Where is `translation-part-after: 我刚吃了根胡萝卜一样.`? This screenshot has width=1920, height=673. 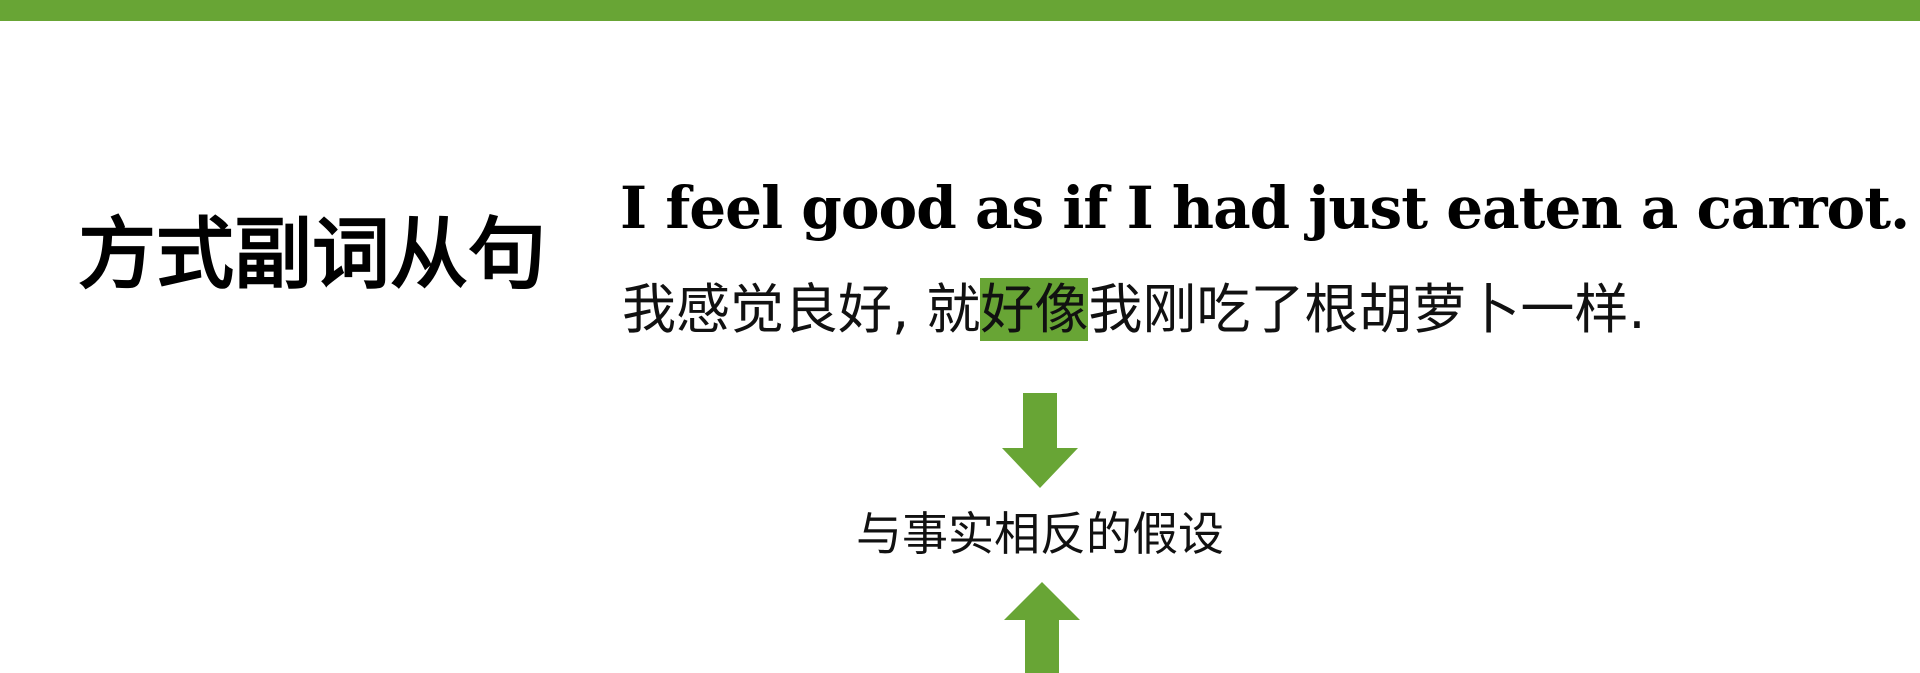
translation-part-after: 我刚吃了根胡萝卜一样. is located at coordinates (1367, 309).